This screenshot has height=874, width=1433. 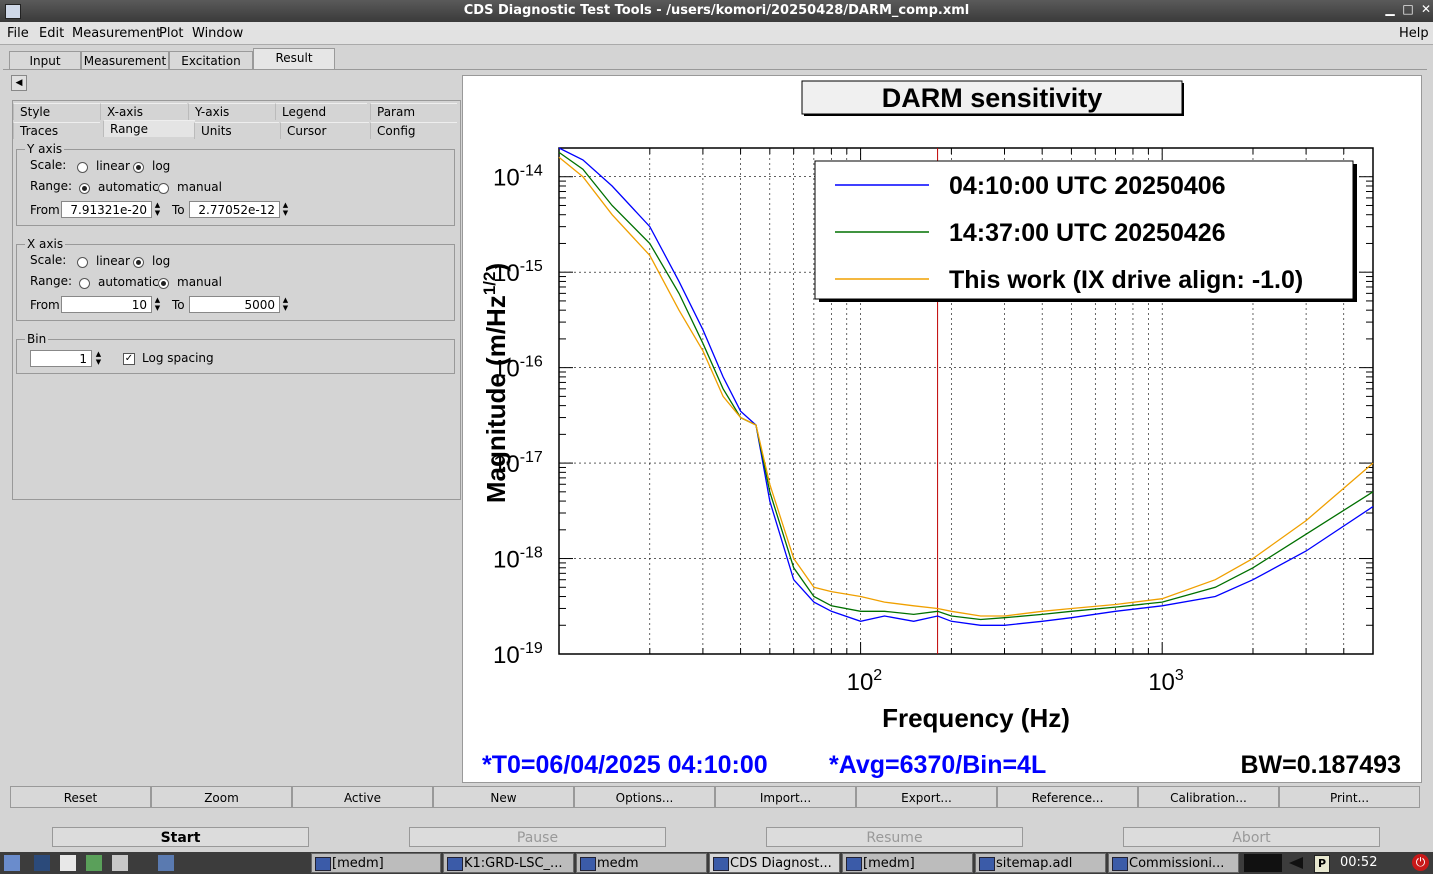 What do you see at coordinates (129, 359) in the screenshot?
I see `log-spacing-checkbox: ✓` at bounding box center [129, 359].